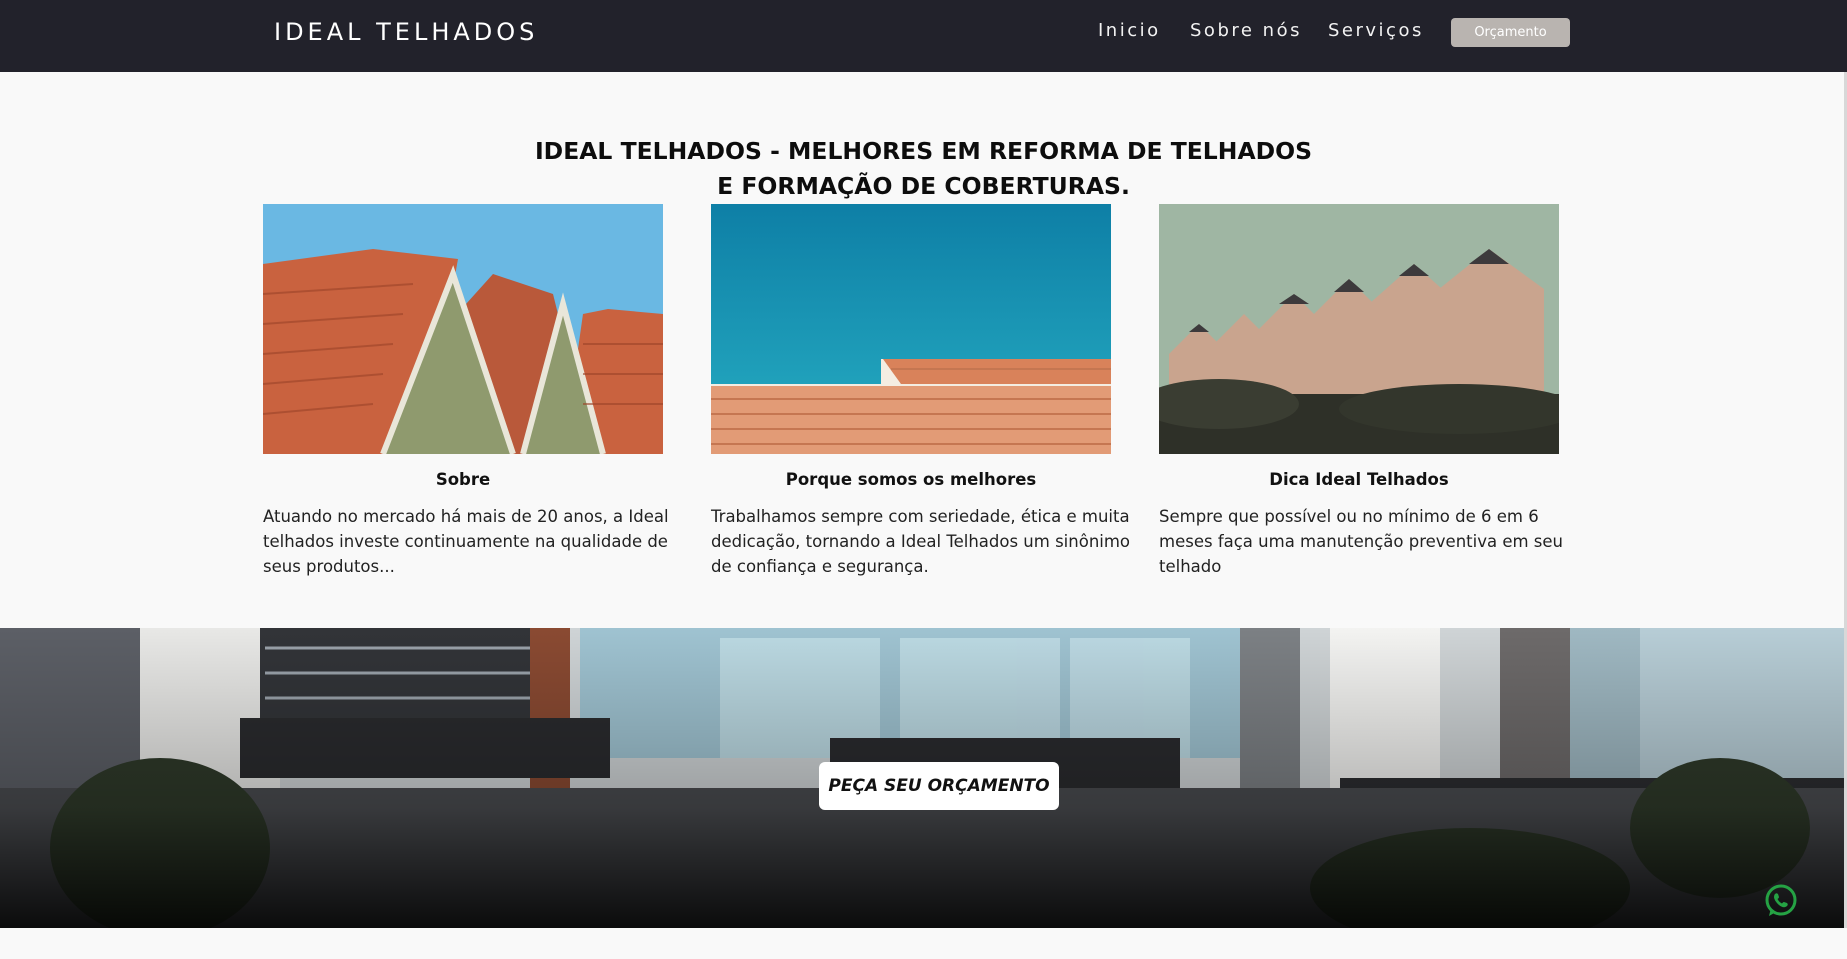  What do you see at coordinates (463, 329) in the screenshot?
I see `card-image-red-roofs` at bounding box center [463, 329].